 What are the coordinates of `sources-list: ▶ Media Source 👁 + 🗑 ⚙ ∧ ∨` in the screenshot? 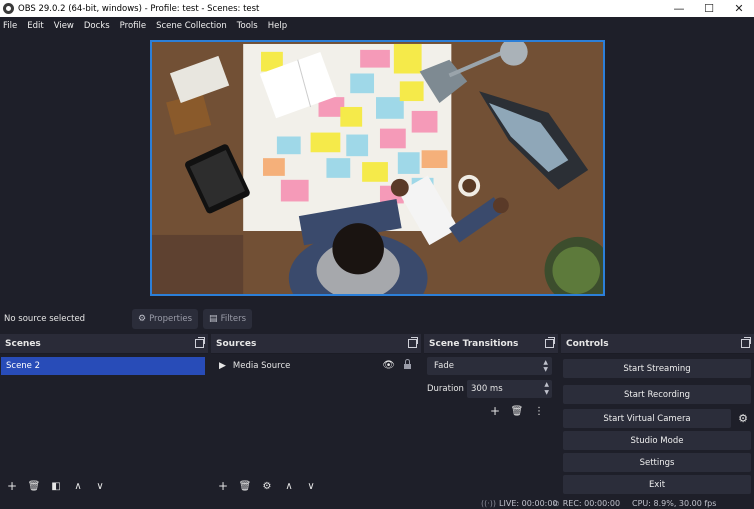 It's located at (316, 426).